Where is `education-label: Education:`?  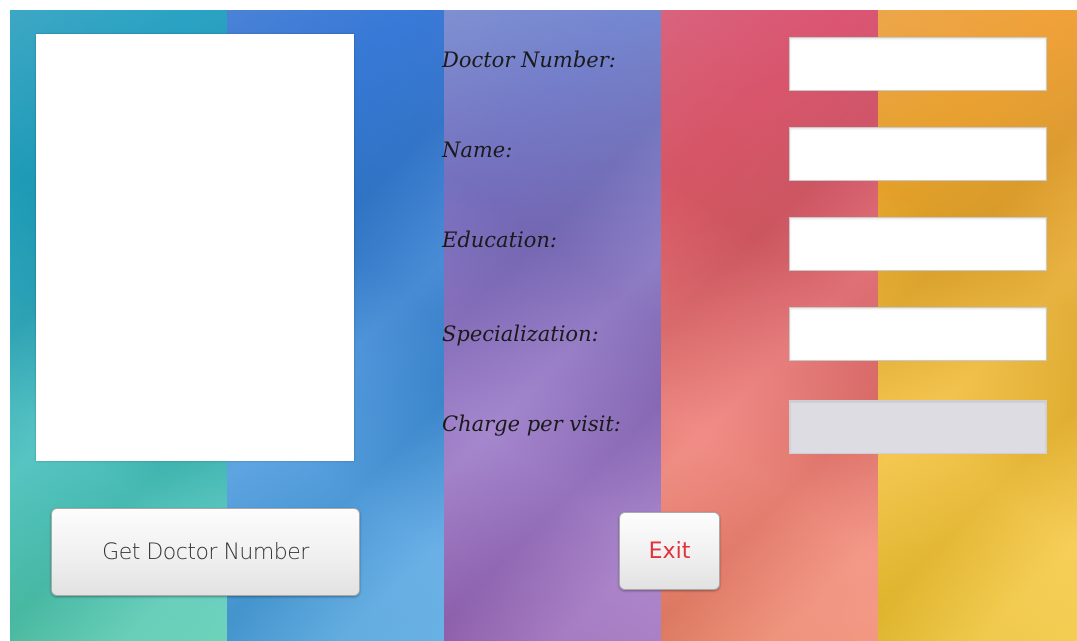
education-label: Education: is located at coordinates (499, 240).